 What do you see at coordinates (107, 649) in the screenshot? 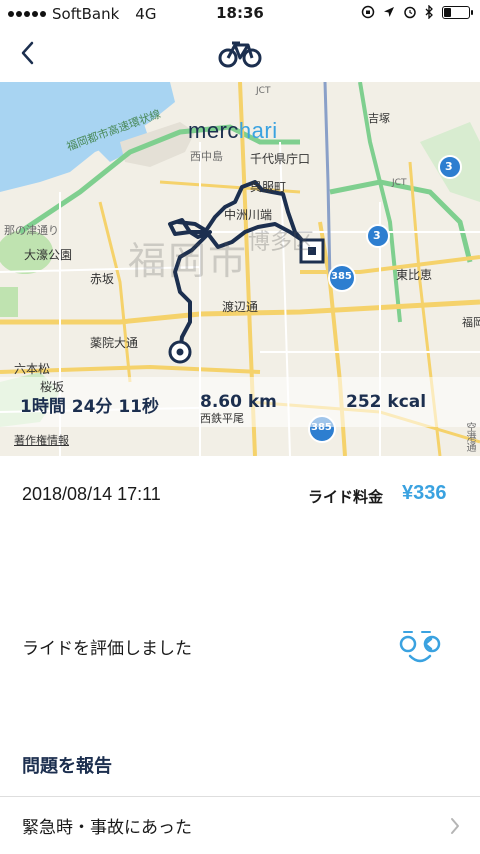
I see `rating-status-text: ライドを評価しました` at bounding box center [107, 649].